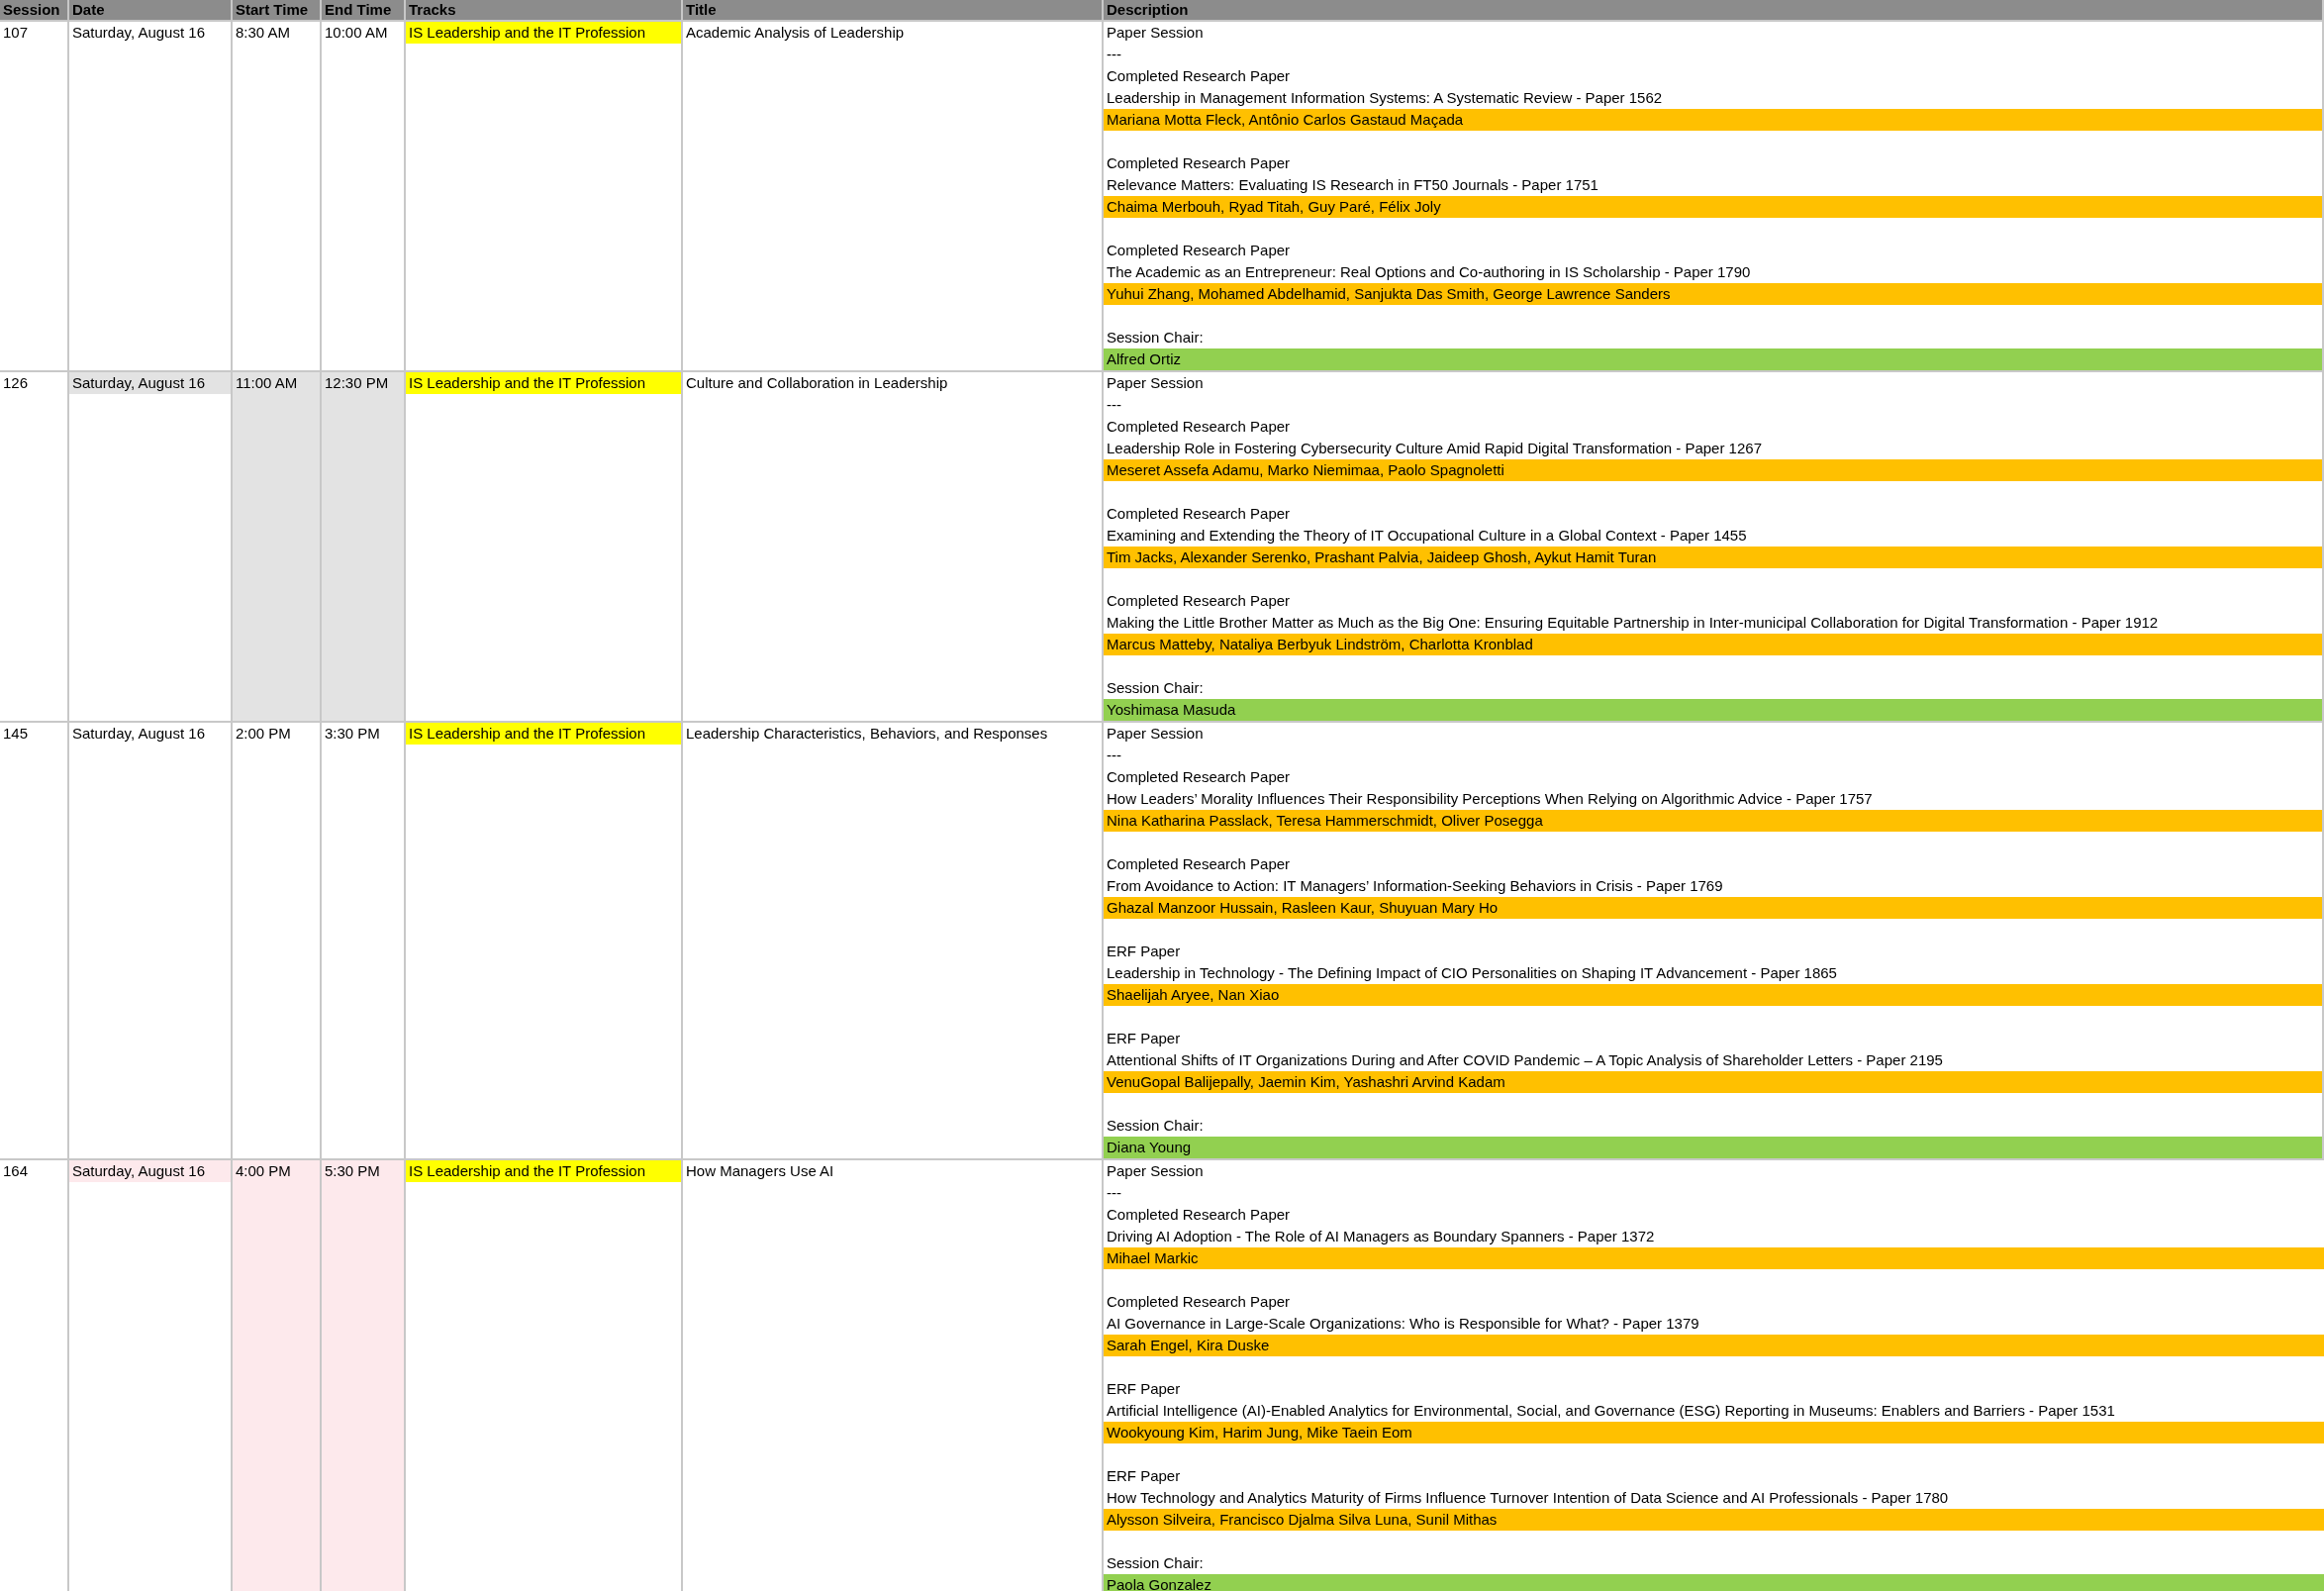 This screenshot has height=1591, width=2324. Describe the element at coordinates (35, 11) in the screenshot. I see `column-header: Session` at that location.